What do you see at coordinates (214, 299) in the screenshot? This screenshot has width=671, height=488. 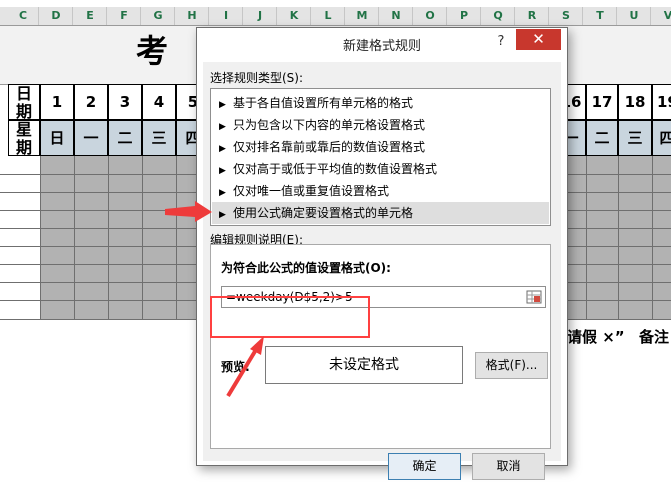 I see `red-arrow-icon` at bounding box center [214, 299].